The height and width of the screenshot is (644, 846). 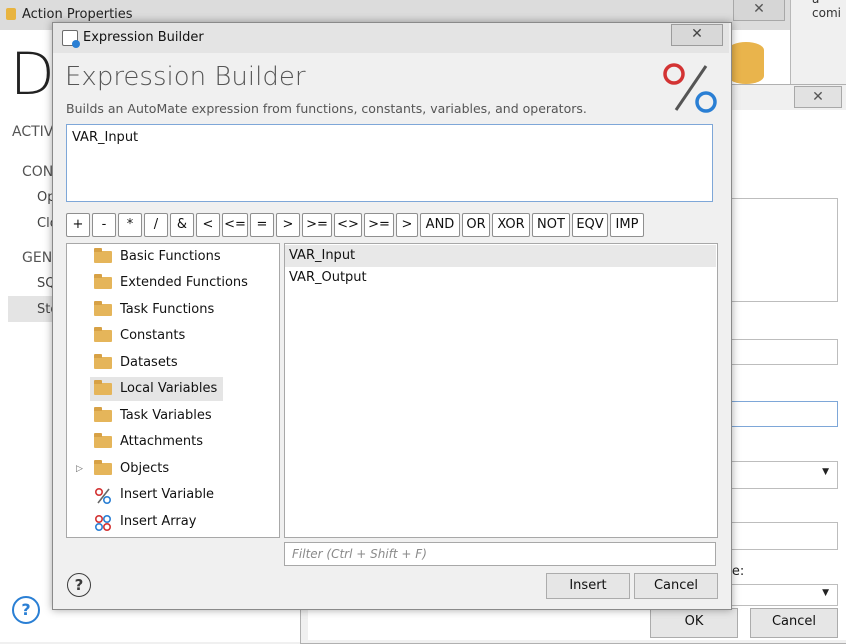 What do you see at coordinates (208, 225) in the screenshot?
I see `operator-less-button: <` at bounding box center [208, 225].